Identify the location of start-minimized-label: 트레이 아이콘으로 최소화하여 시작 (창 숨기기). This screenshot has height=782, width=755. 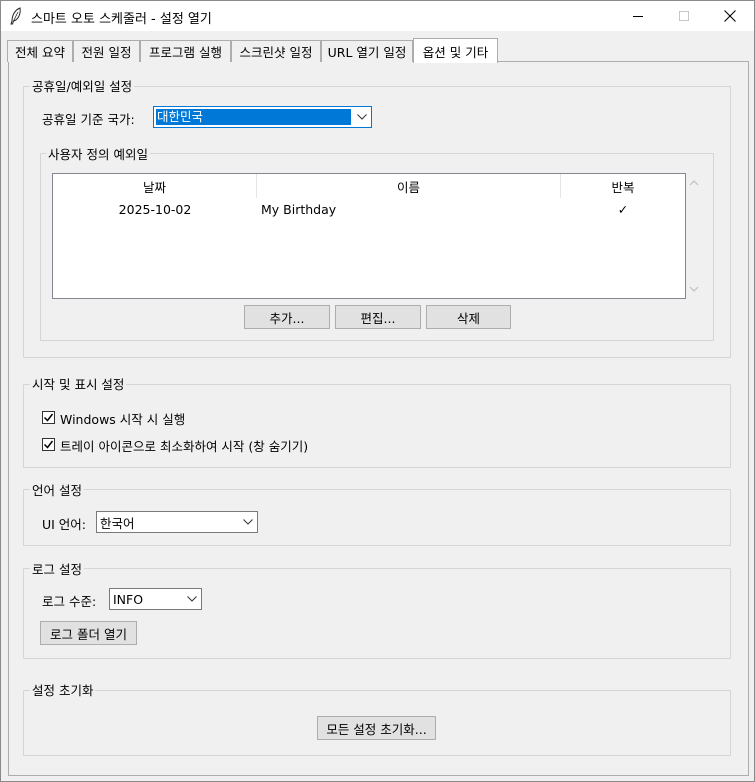
(184, 445).